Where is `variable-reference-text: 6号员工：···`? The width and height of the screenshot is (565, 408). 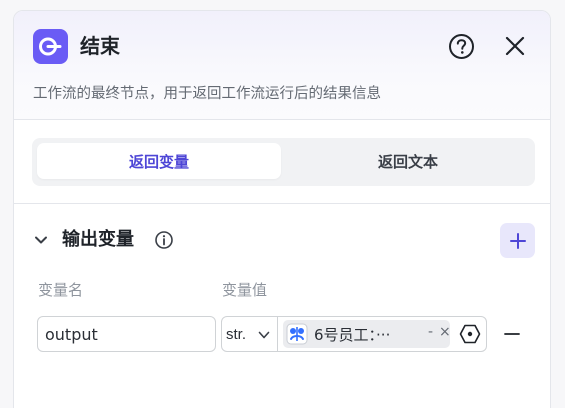
variable-reference-text: 6号员工：··· is located at coordinates (352, 334).